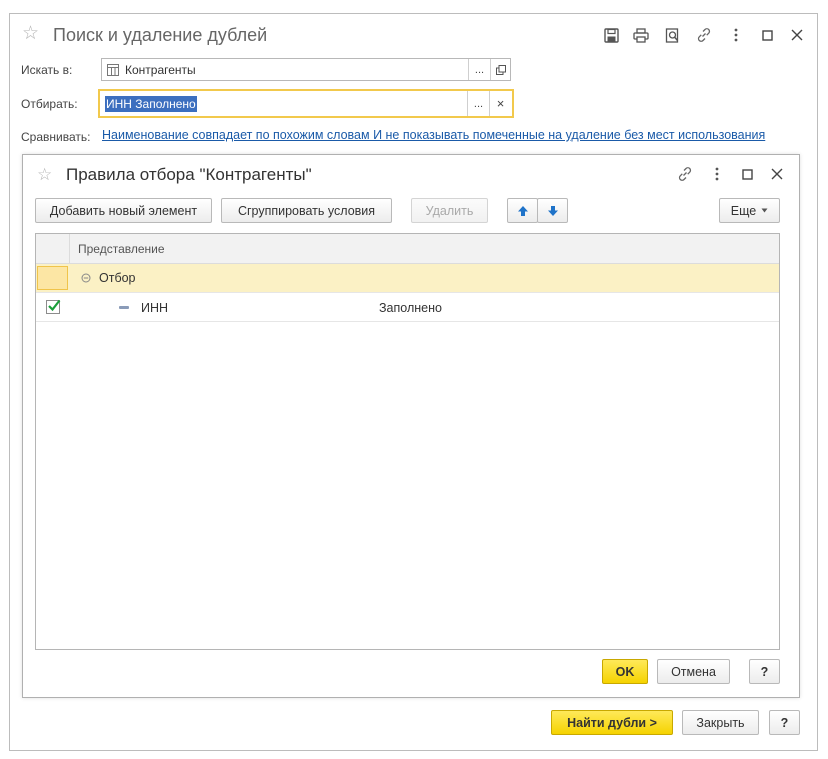 This screenshot has width=828, height=759. I want to click on more-button: Еще, so click(749, 210).